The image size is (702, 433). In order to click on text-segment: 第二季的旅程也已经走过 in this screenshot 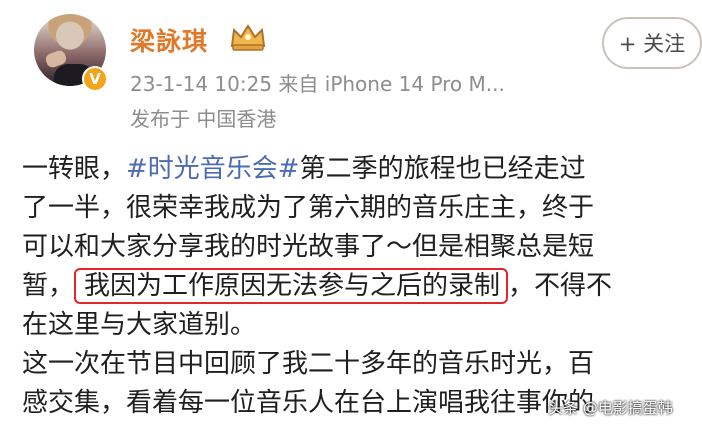, I will do `click(442, 169)`.